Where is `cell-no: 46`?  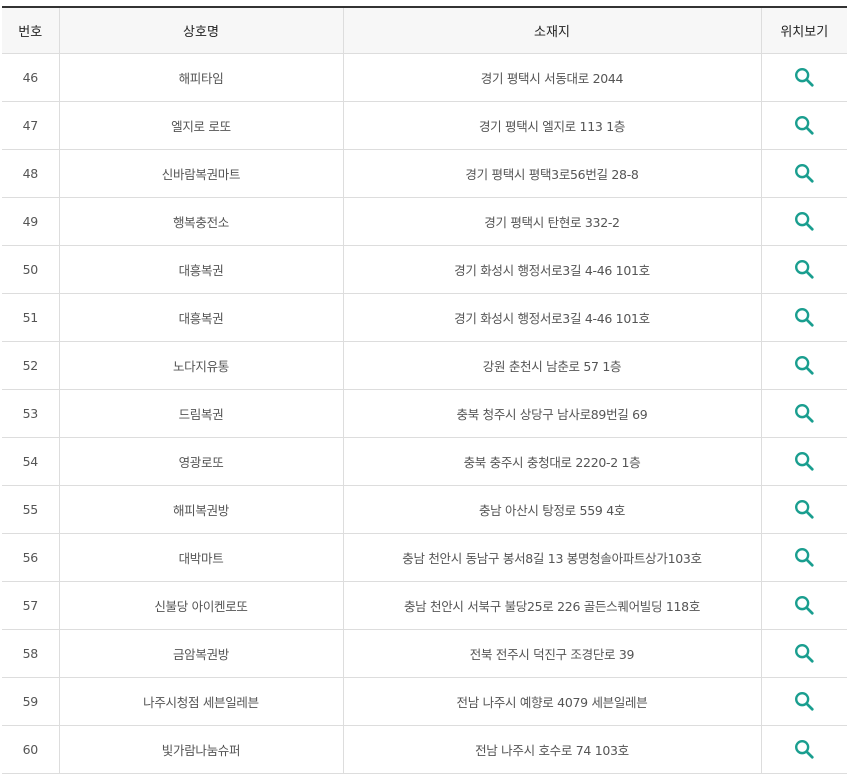 cell-no: 46 is located at coordinates (31, 77).